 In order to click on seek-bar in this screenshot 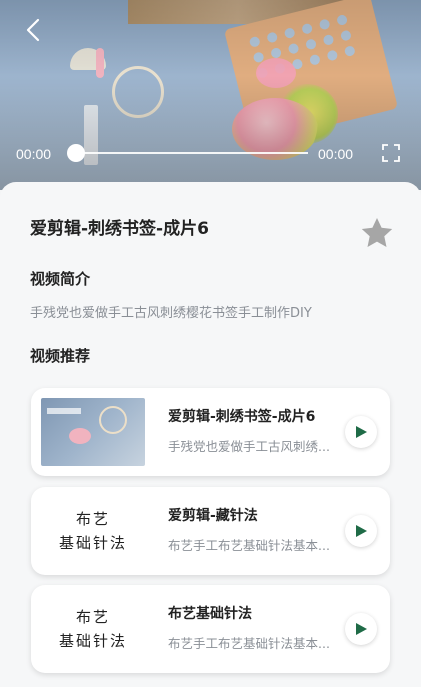, I will do `click(192, 153)`.